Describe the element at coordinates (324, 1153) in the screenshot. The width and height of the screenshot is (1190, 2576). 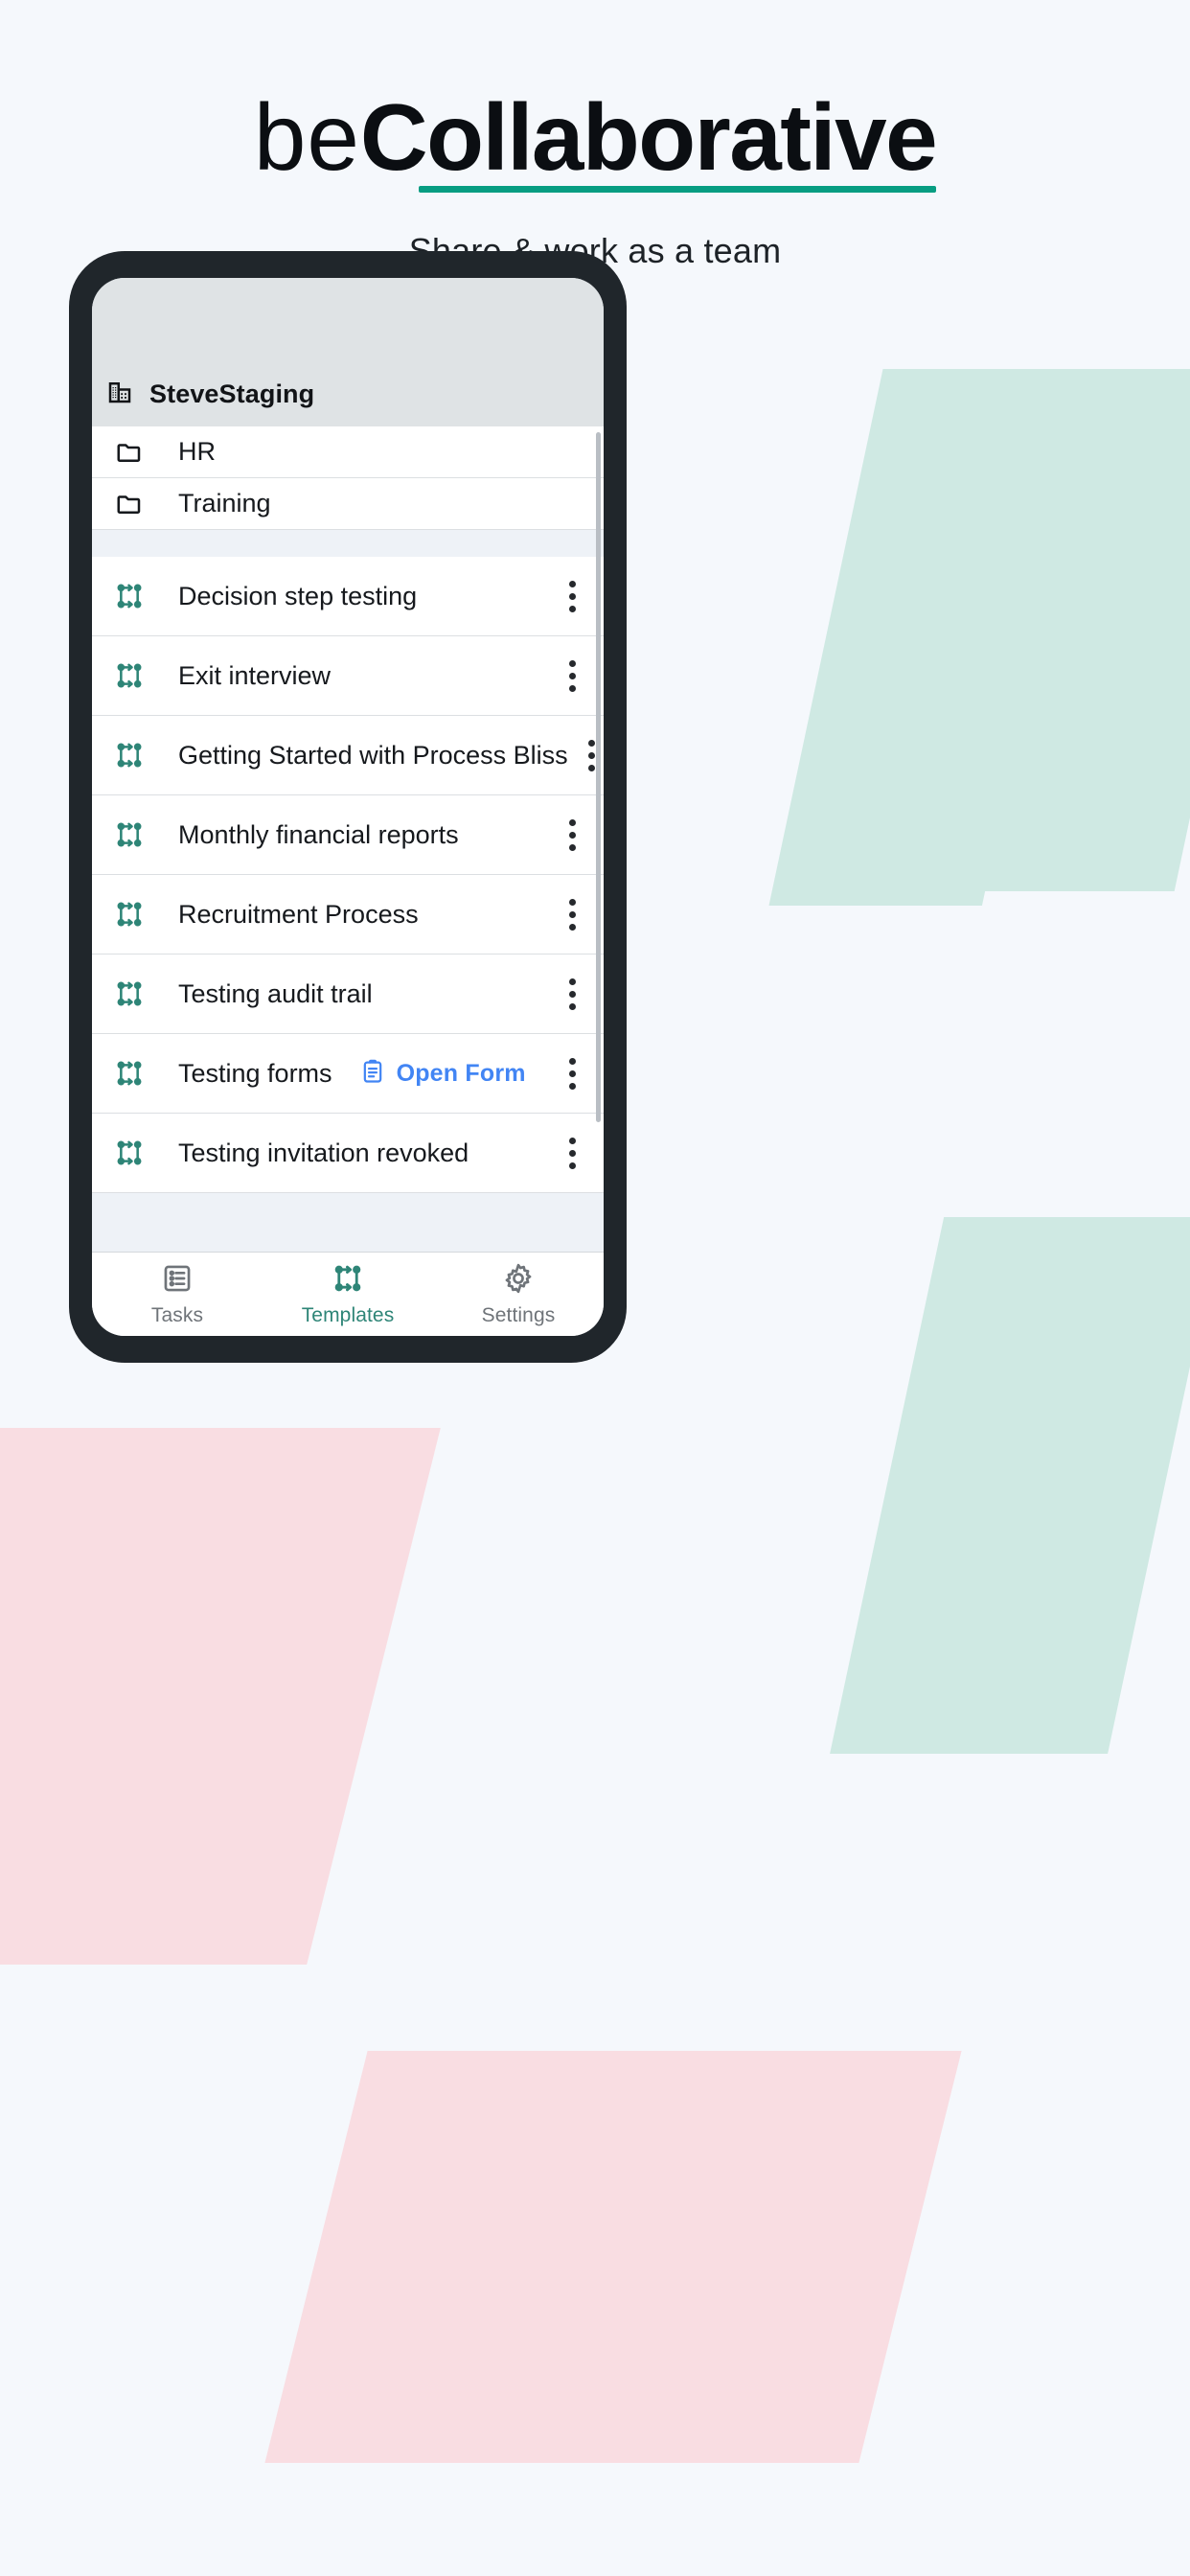
I see `template-label: Testing invitation revoked` at that location.